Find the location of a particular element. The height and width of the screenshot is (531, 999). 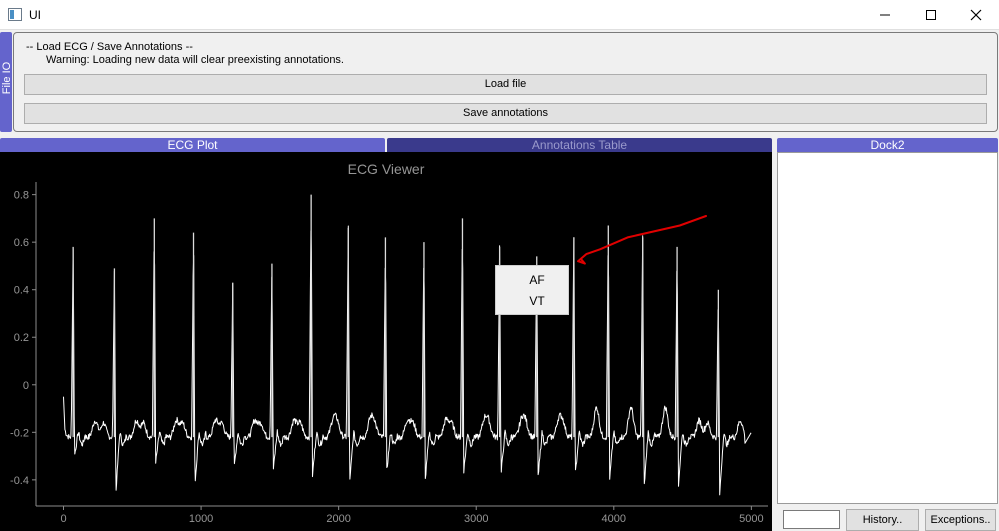

console-toolbar: History.. Exceptions.. is located at coordinates (887, 517).